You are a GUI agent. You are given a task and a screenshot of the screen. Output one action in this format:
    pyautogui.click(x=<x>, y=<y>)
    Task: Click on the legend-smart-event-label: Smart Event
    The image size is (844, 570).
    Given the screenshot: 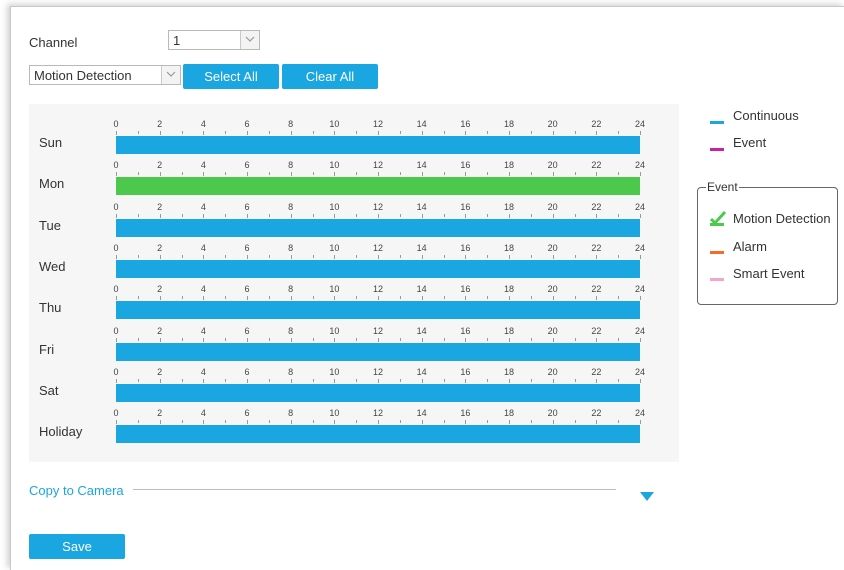 What is the action you would take?
    pyautogui.click(x=769, y=273)
    